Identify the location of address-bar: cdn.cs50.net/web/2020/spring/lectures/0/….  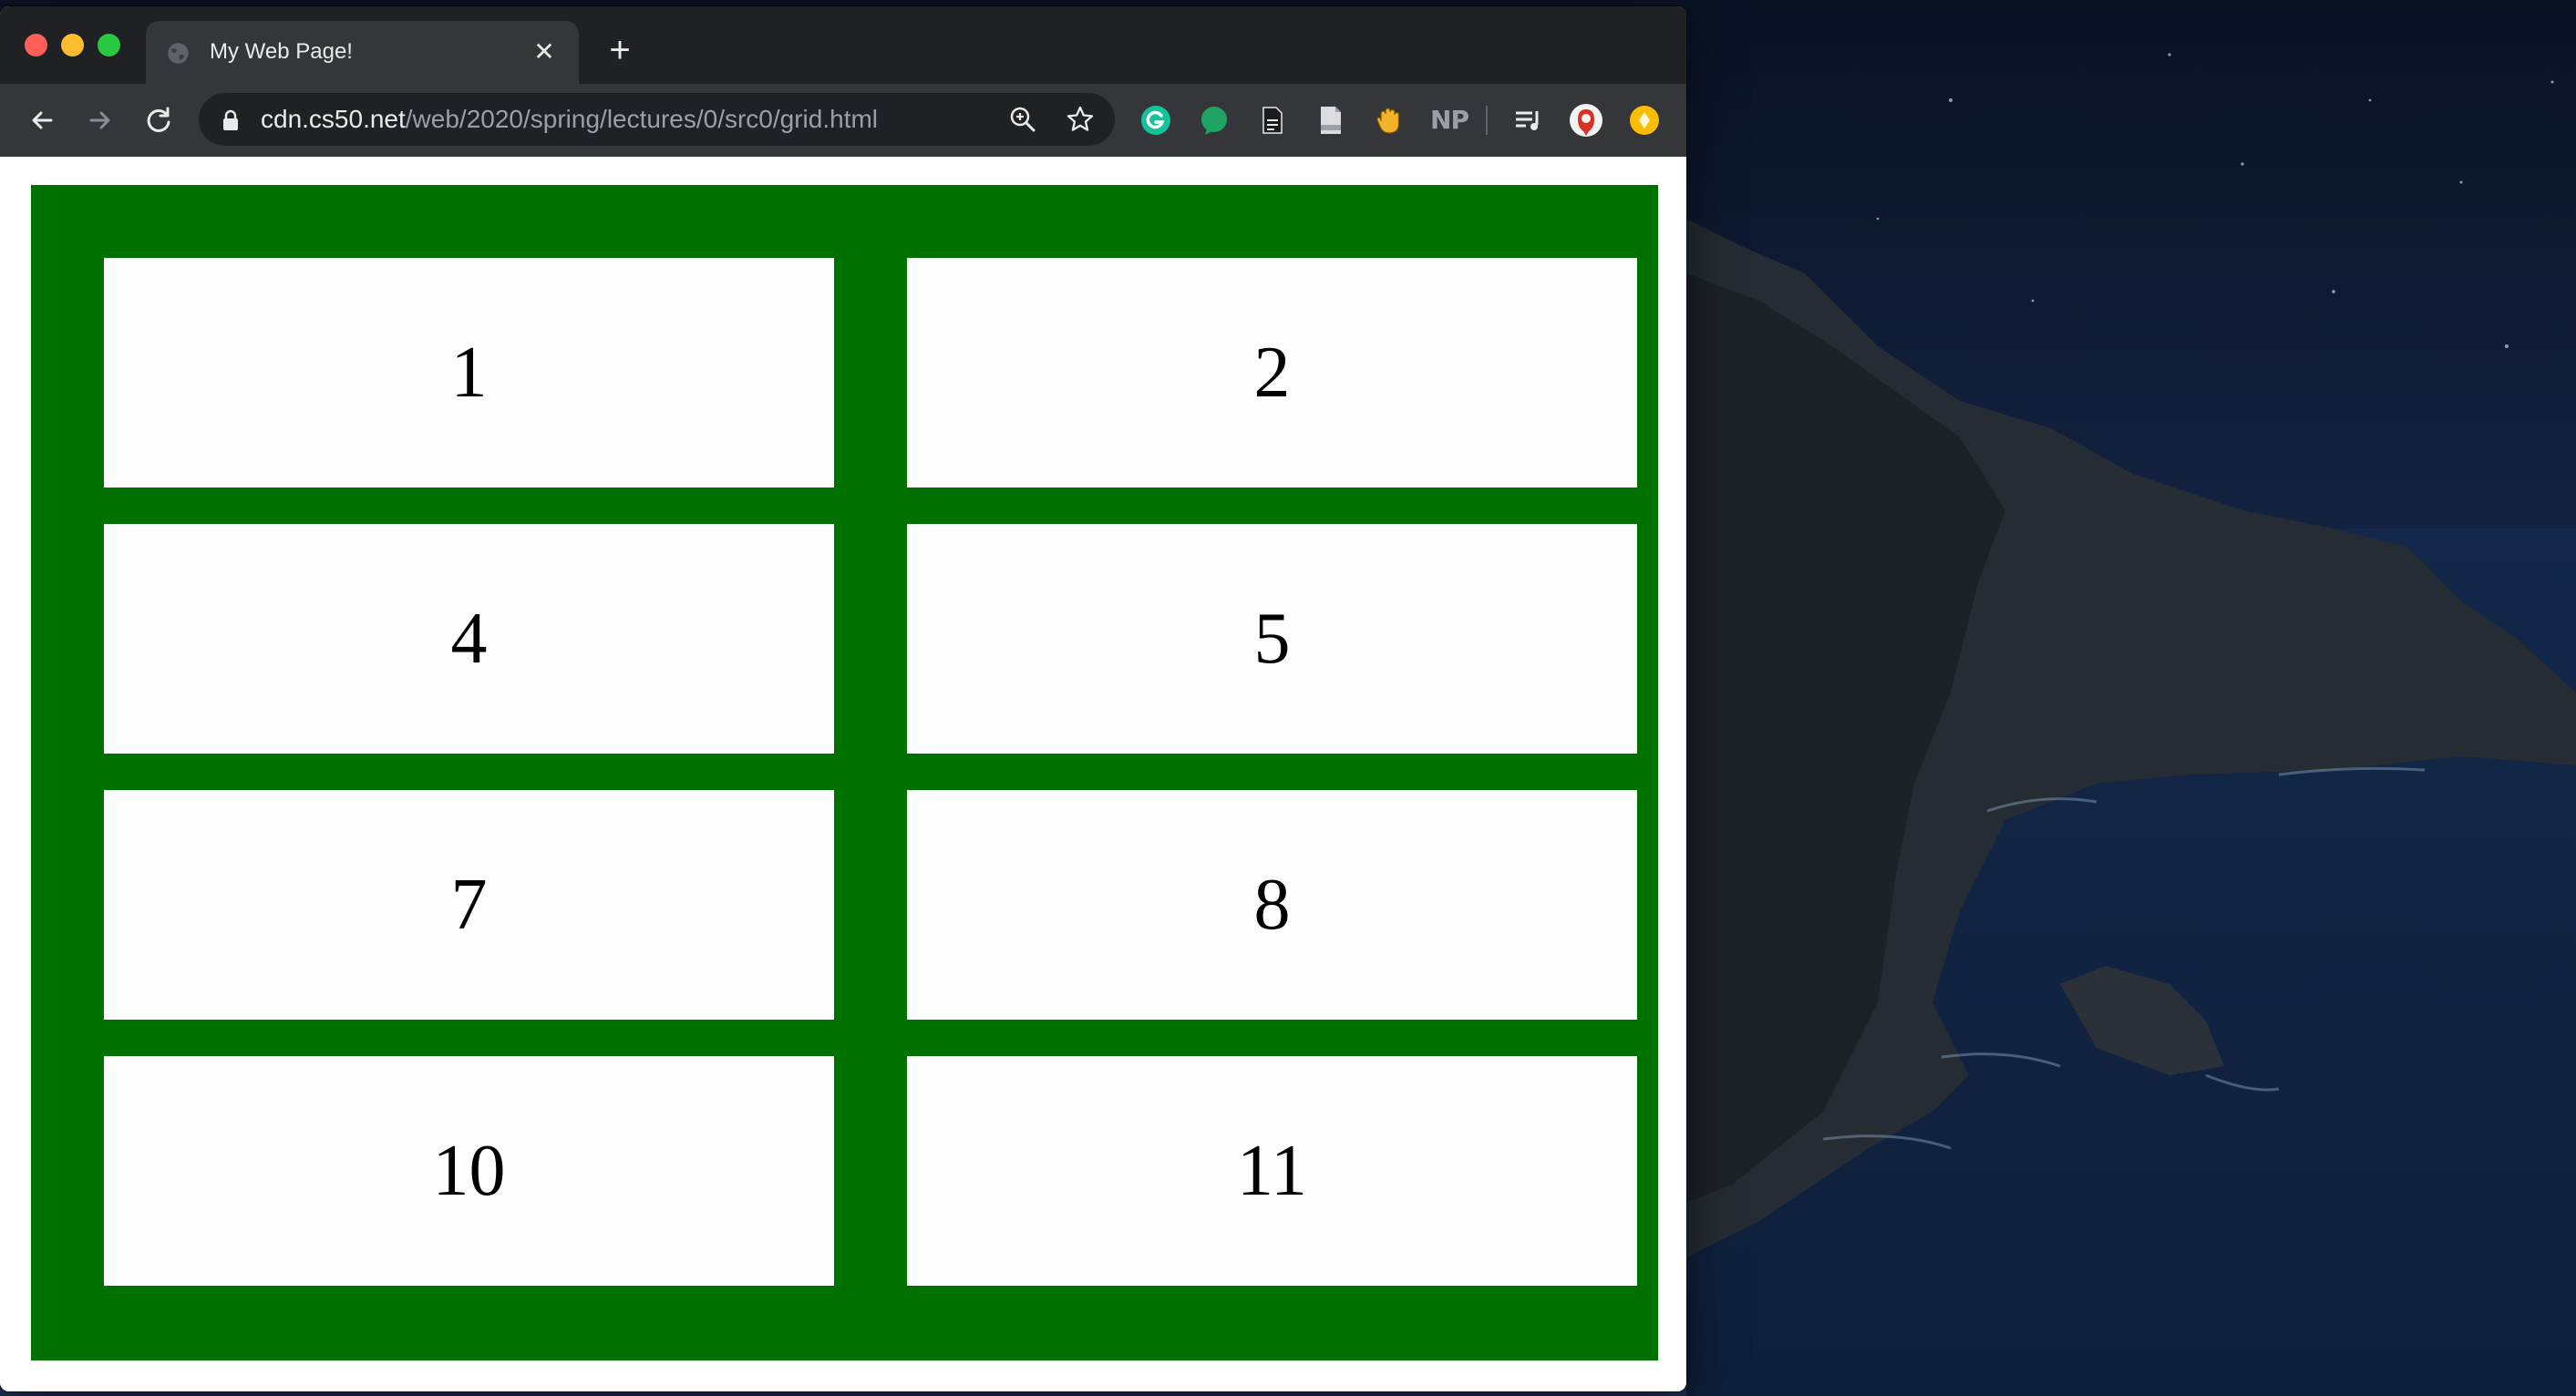
(657, 119).